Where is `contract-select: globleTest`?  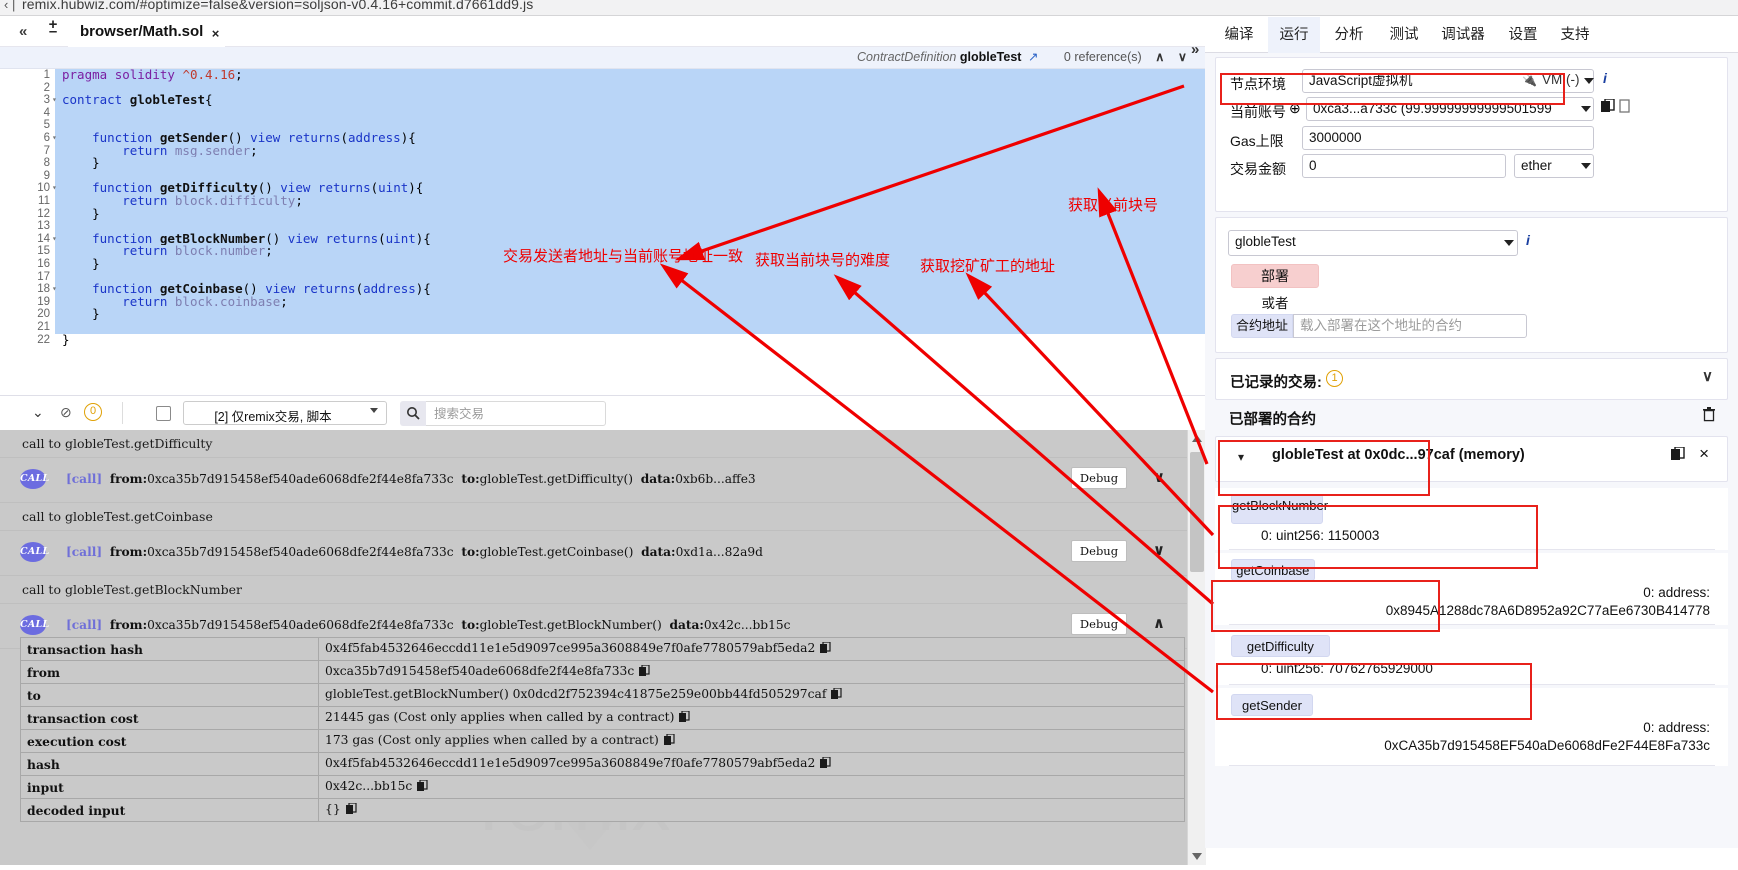 contract-select: globleTest is located at coordinates (1373, 243).